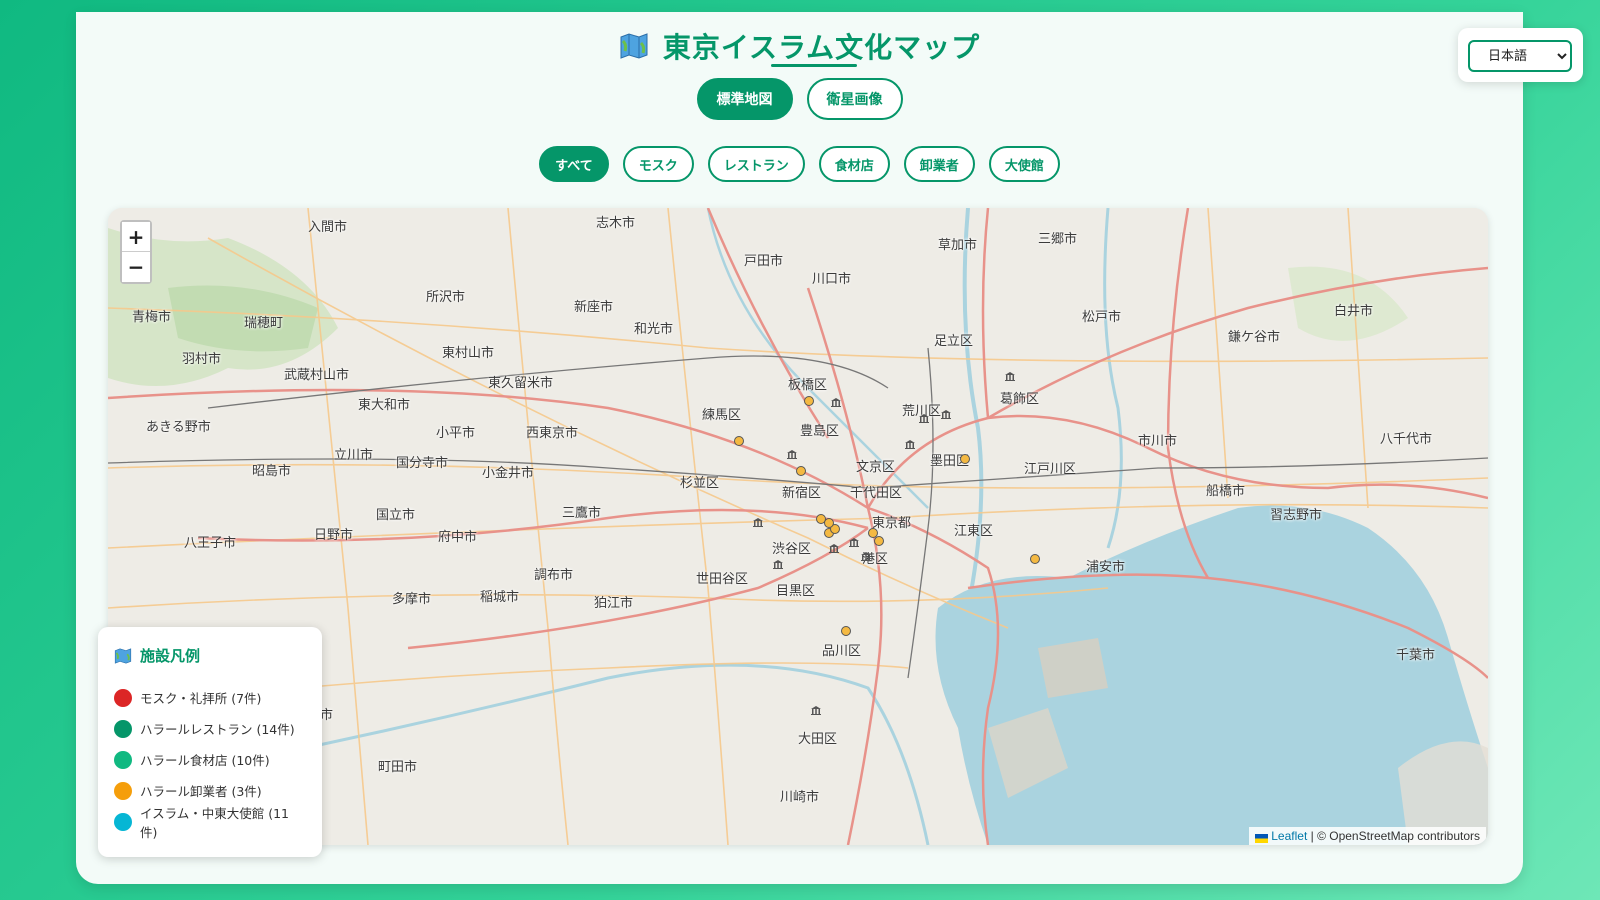 This screenshot has height=900, width=1600. Describe the element at coordinates (1158, 441) in the screenshot. I see `map-place-label: 市川市` at that location.